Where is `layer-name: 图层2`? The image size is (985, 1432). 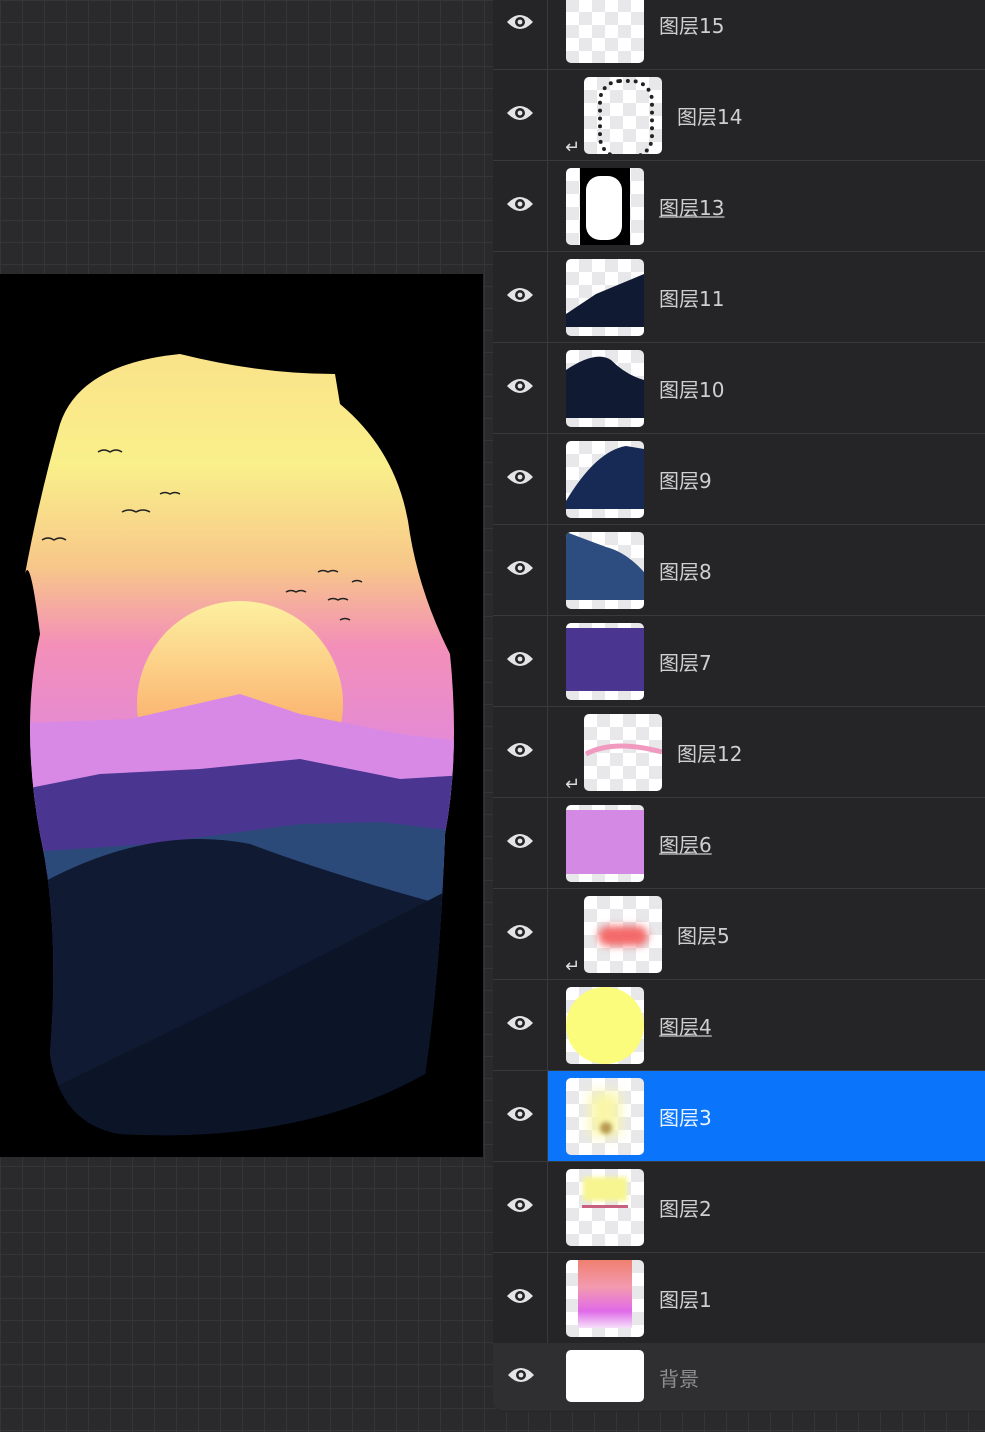
layer-name: 图层2 is located at coordinates (685, 1208).